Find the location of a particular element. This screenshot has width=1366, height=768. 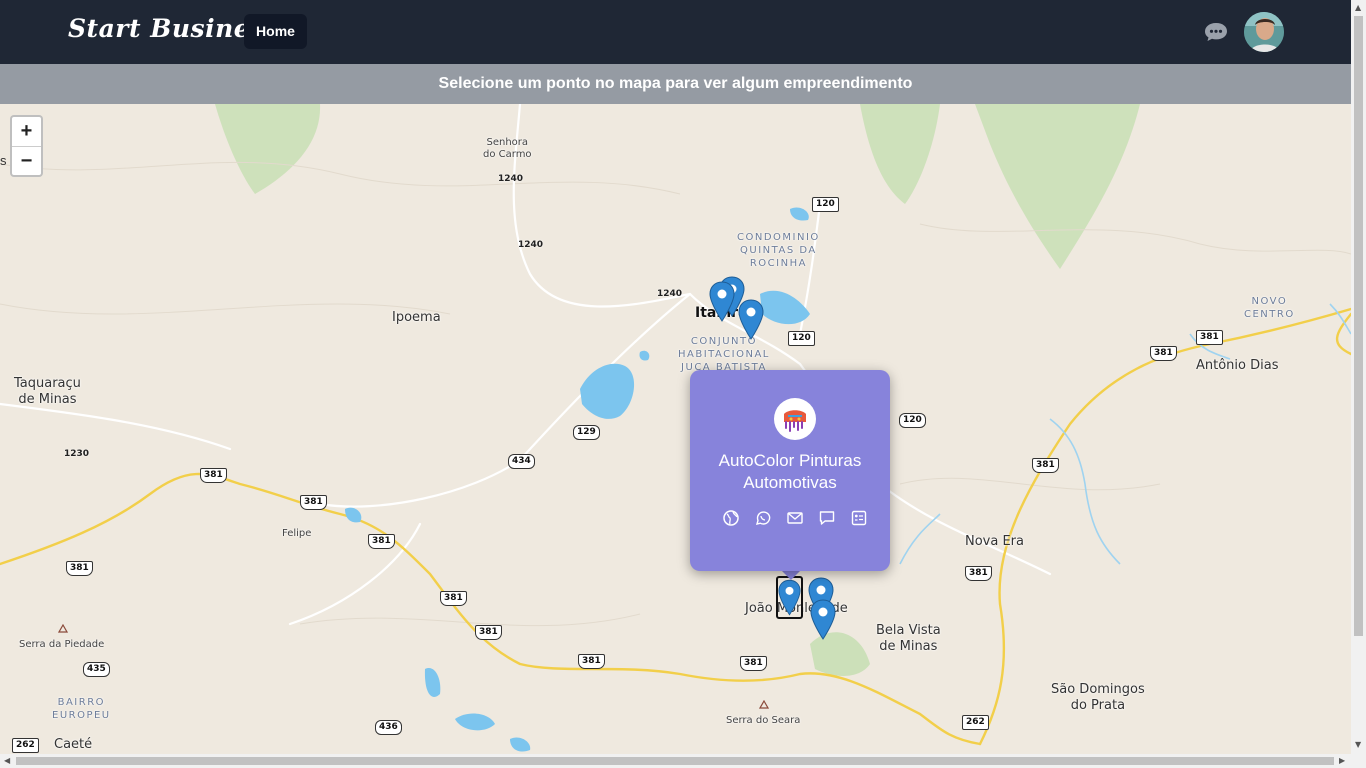

place-nova-era: Nova Era is located at coordinates (994, 541).